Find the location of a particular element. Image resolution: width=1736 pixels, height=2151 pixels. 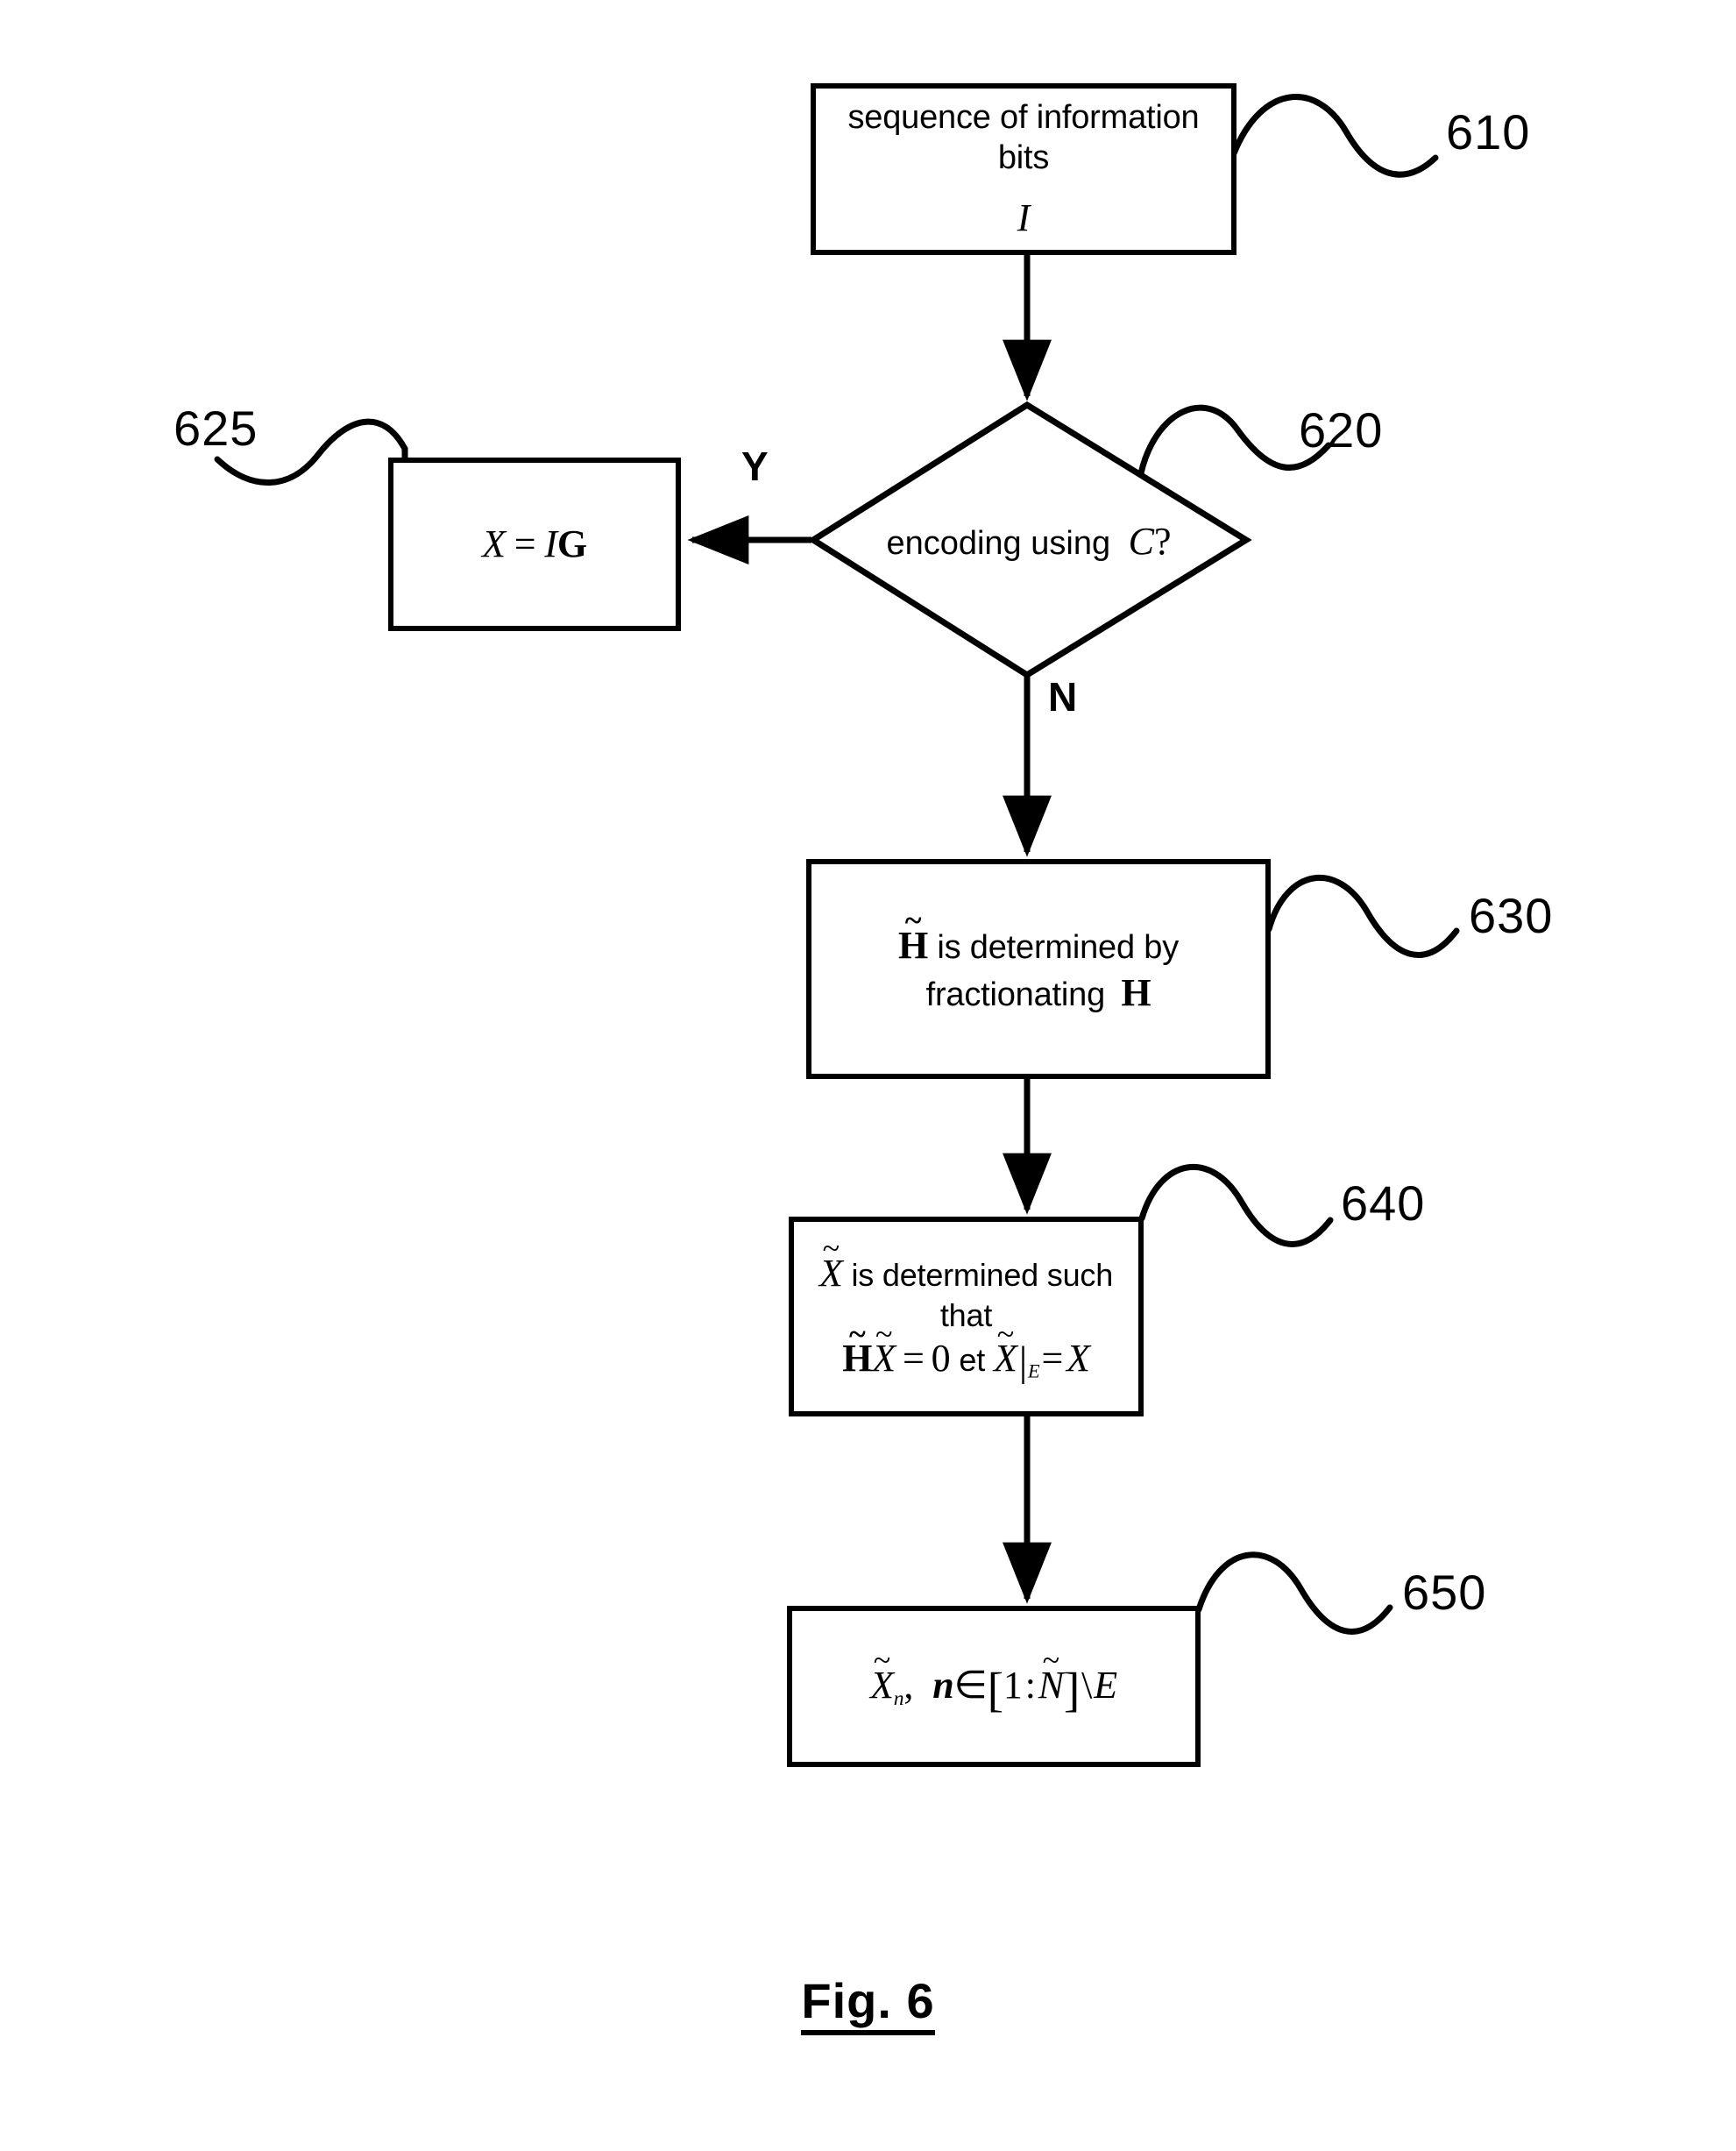

box-640-eq-sign: = is located at coordinates (913, 1359).